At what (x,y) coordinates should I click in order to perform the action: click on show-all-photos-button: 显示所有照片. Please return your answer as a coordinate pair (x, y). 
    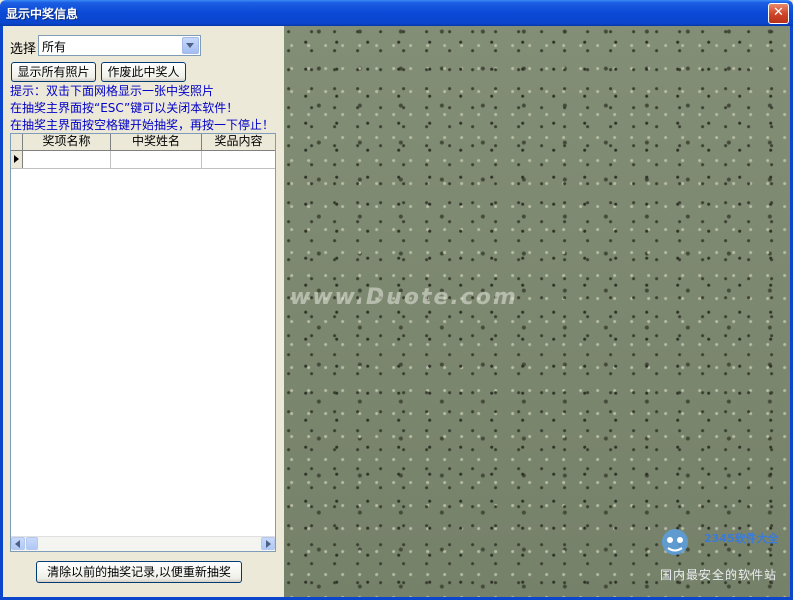
    Looking at the image, I should click on (53, 72).